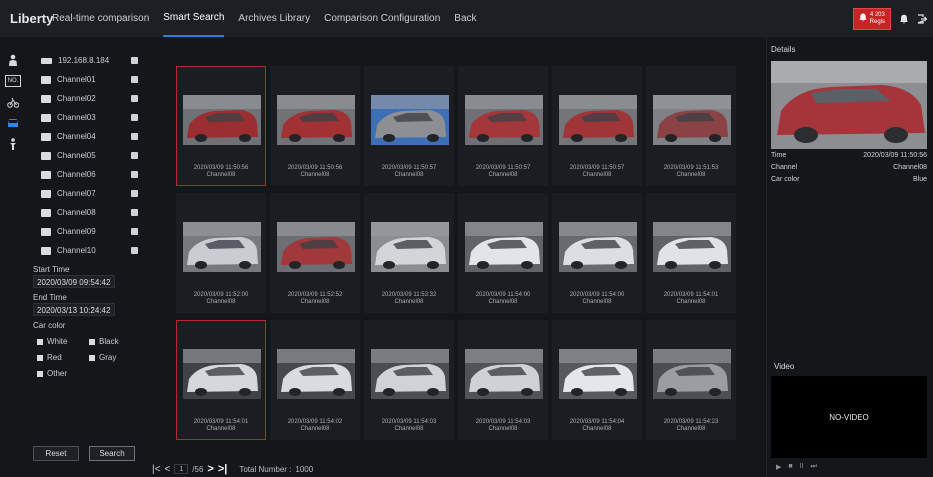  I want to click on channel-row: Channel04, so click(87, 136).